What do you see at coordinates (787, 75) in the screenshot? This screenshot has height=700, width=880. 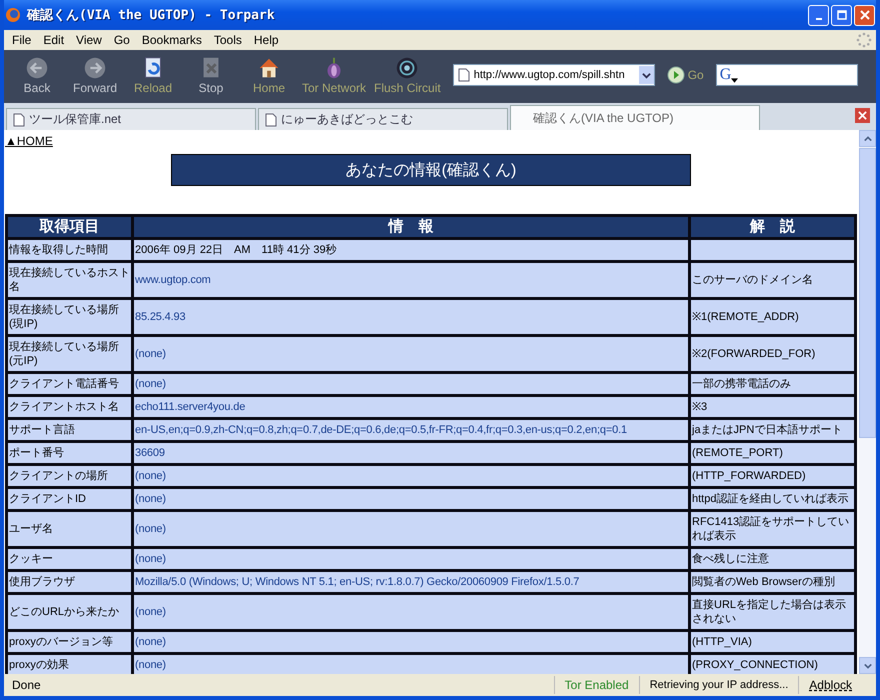 I see `search-field: G` at bounding box center [787, 75].